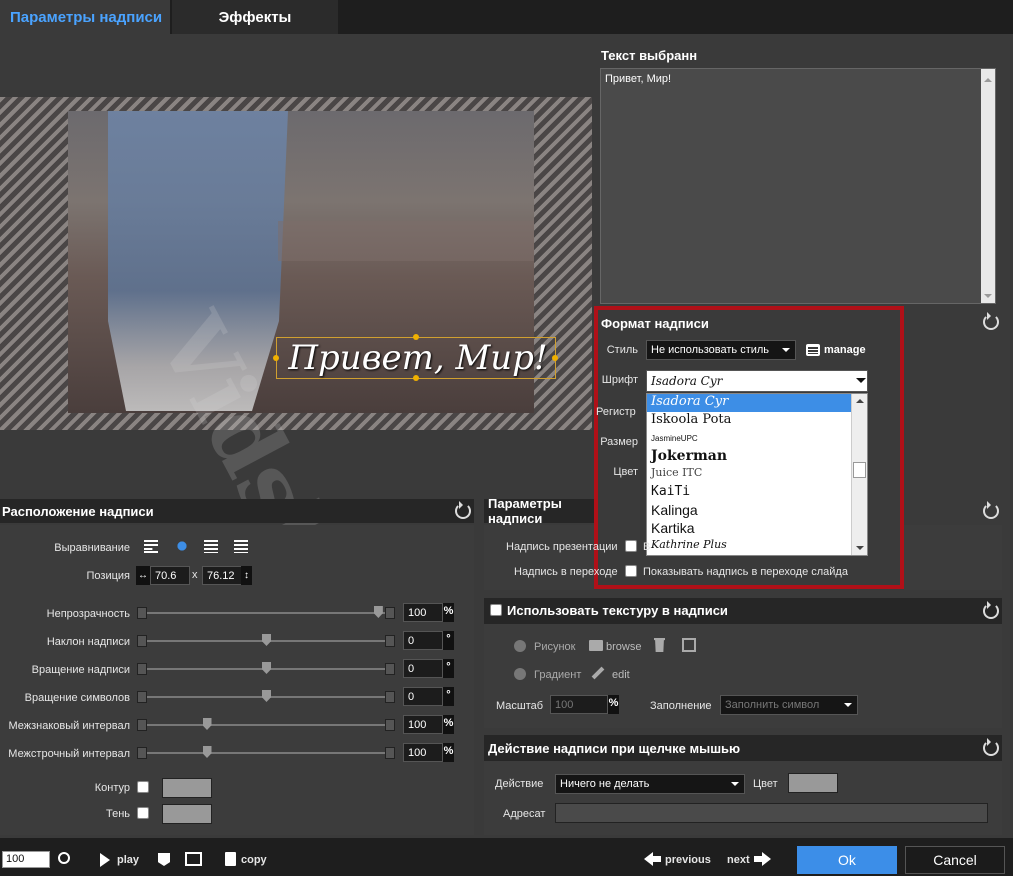  I want to click on play-icon, so click(105, 860).